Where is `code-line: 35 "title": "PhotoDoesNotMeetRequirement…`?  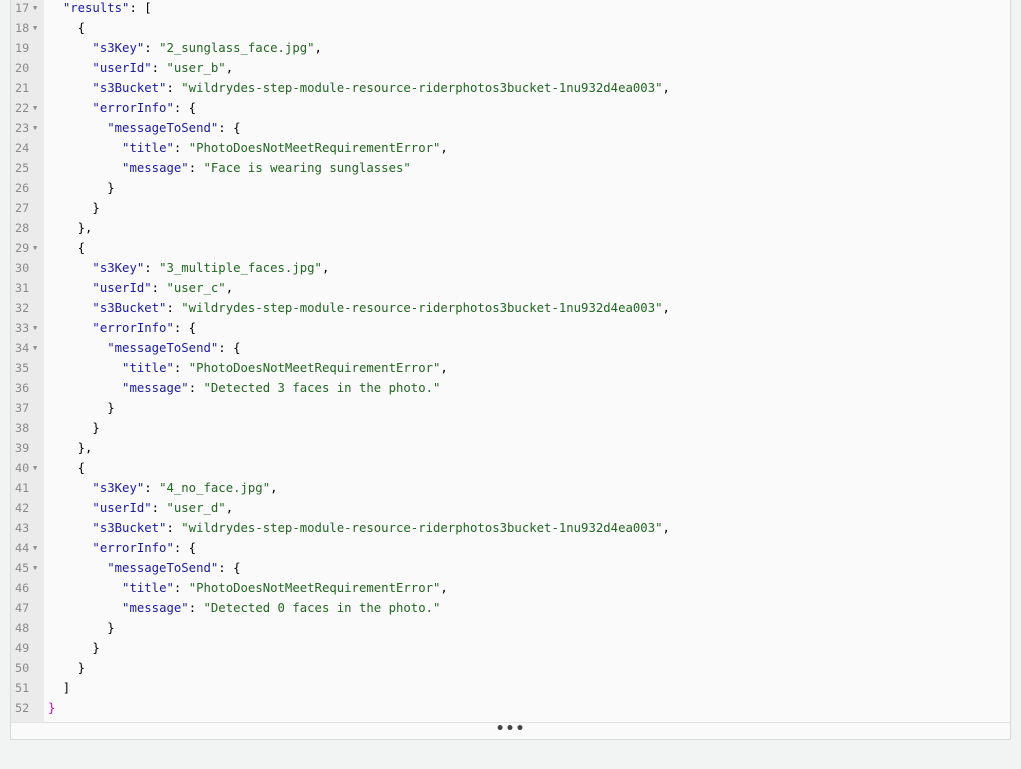
code-line: 35 "title": "PhotoDoesNotMeetRequirement… is located at coordinates (510, 368).